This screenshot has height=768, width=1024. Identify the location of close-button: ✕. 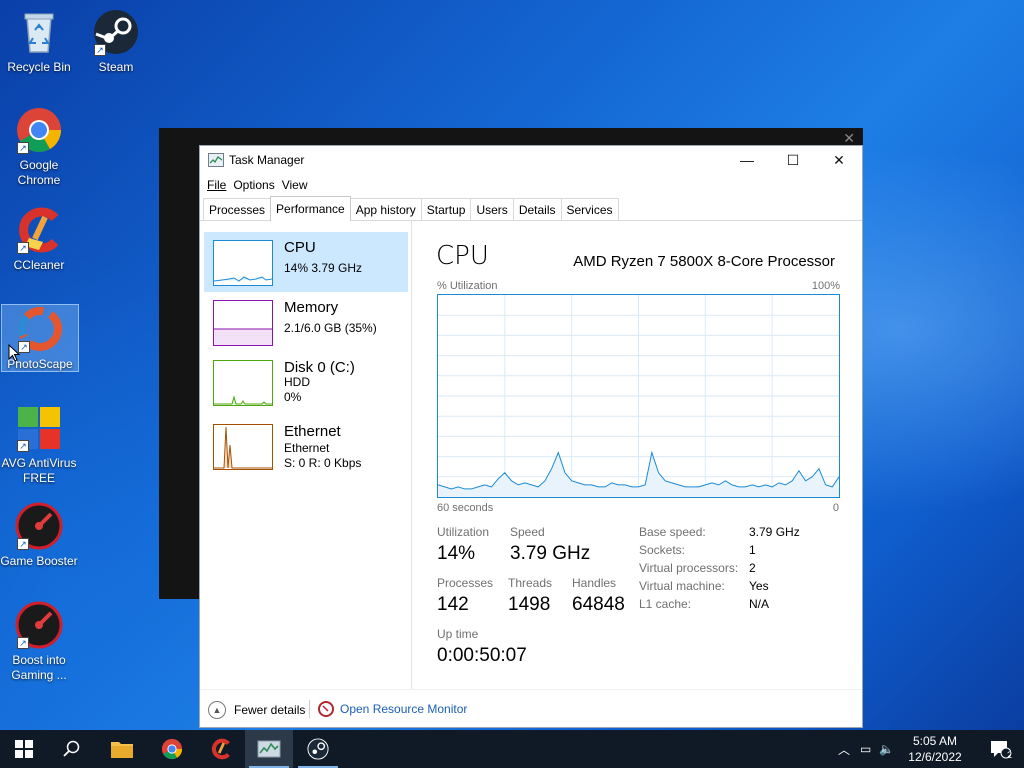
(839, 160).